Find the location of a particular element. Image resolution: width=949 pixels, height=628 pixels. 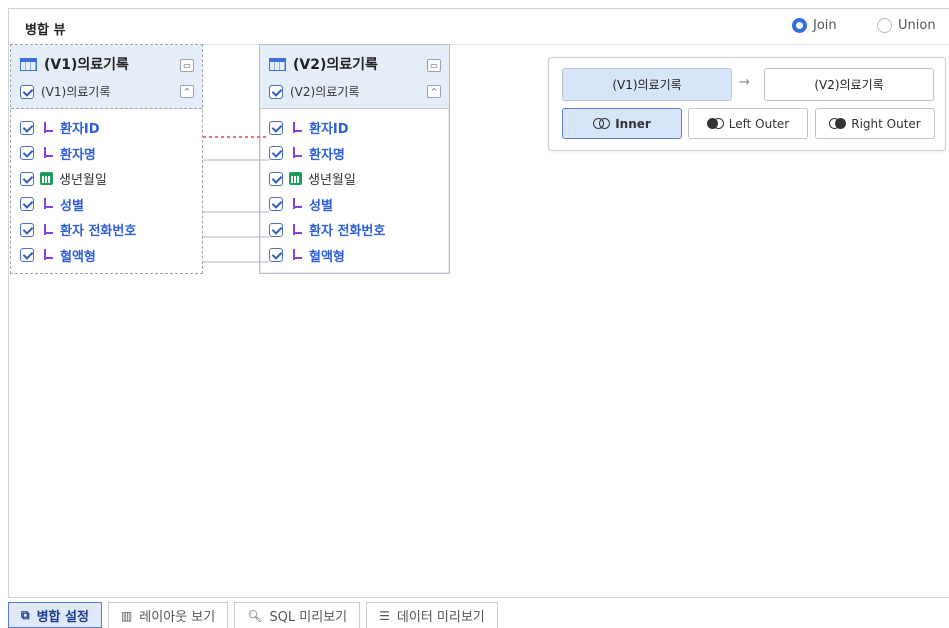

tab-merge-settings: ⧉ 병합 설정 is located at coordinates (55, 615).